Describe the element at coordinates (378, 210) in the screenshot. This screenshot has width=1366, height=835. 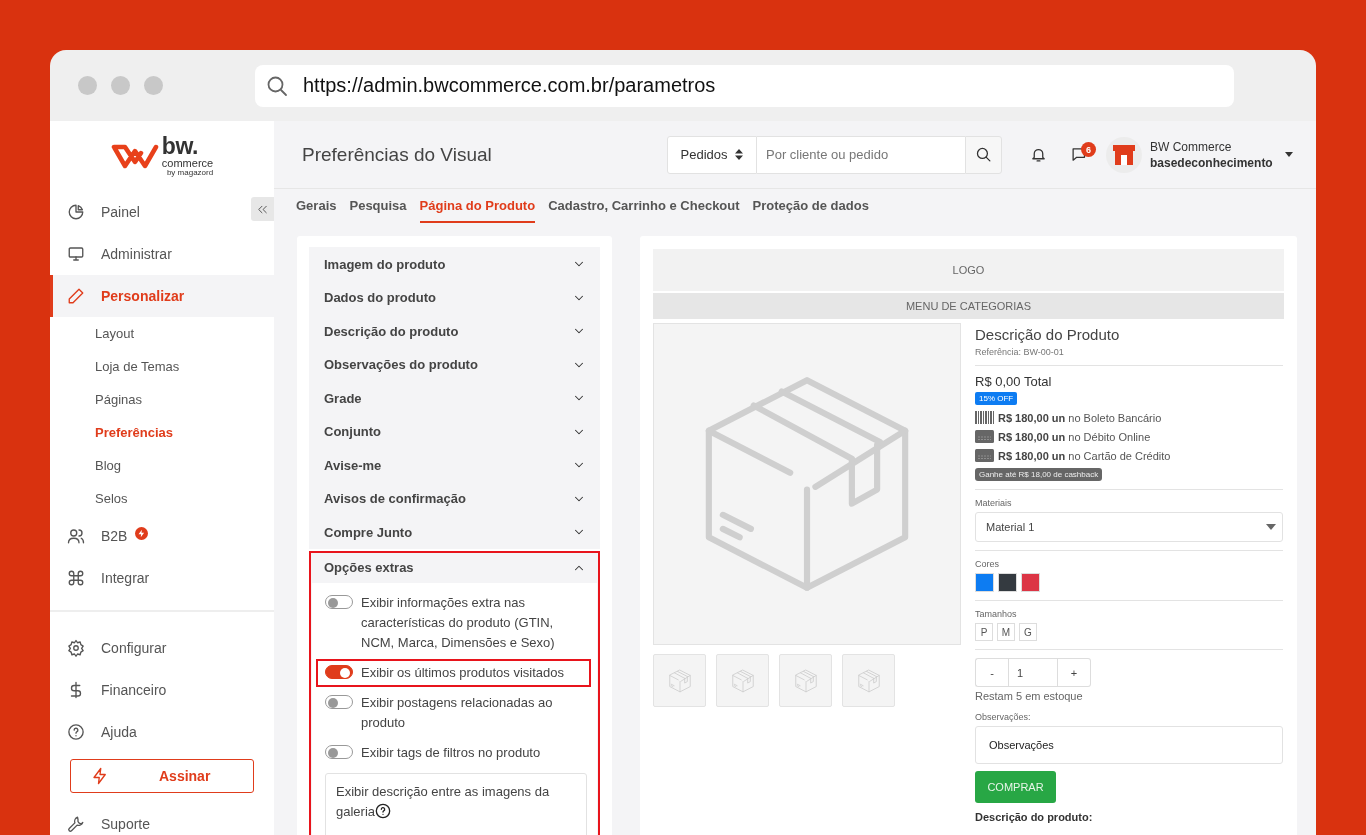
I see `tab: Pesquisa` at that location.